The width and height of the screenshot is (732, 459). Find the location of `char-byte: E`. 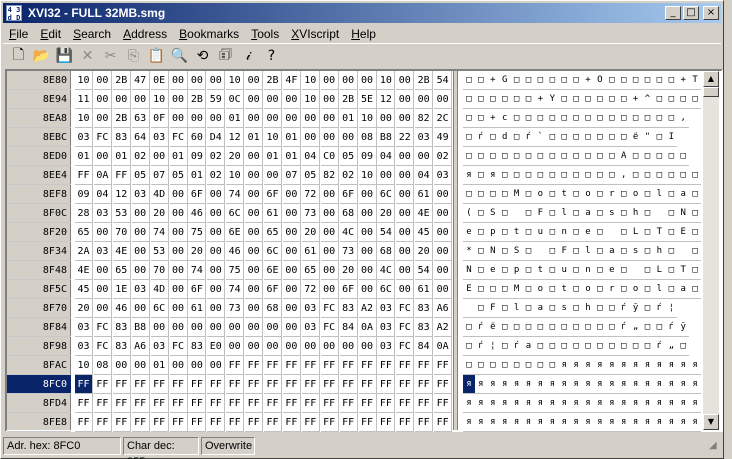

char-byte: E is located at coordinates (469, 289).